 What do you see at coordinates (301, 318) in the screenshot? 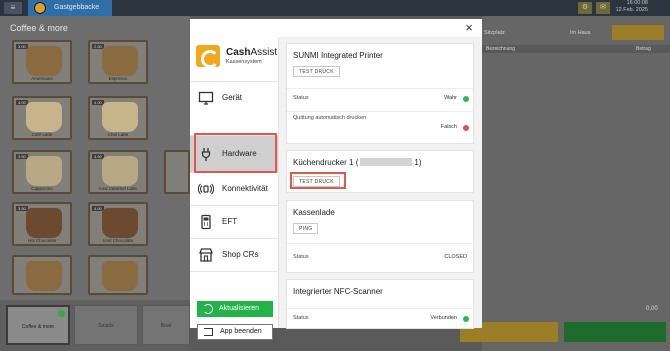
I see `status-label: Status` at bounding box center [301, 318].